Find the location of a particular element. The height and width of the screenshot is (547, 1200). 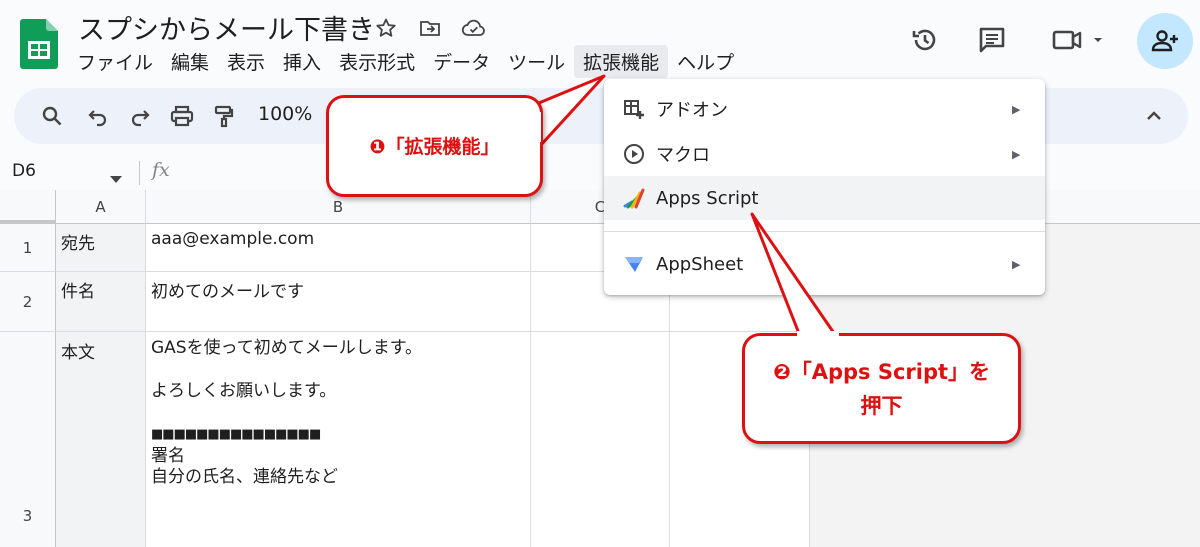

callout-step2-tail-join is located at coordinates (818, 335).